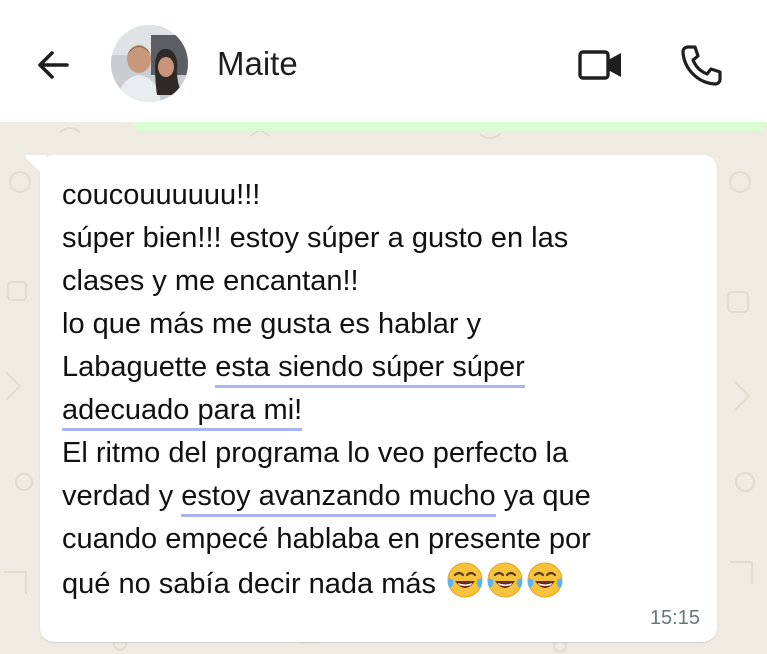 The width and height of the screenshot is (767, 654). I want to click on video-camera-icon, so click(599, 65).